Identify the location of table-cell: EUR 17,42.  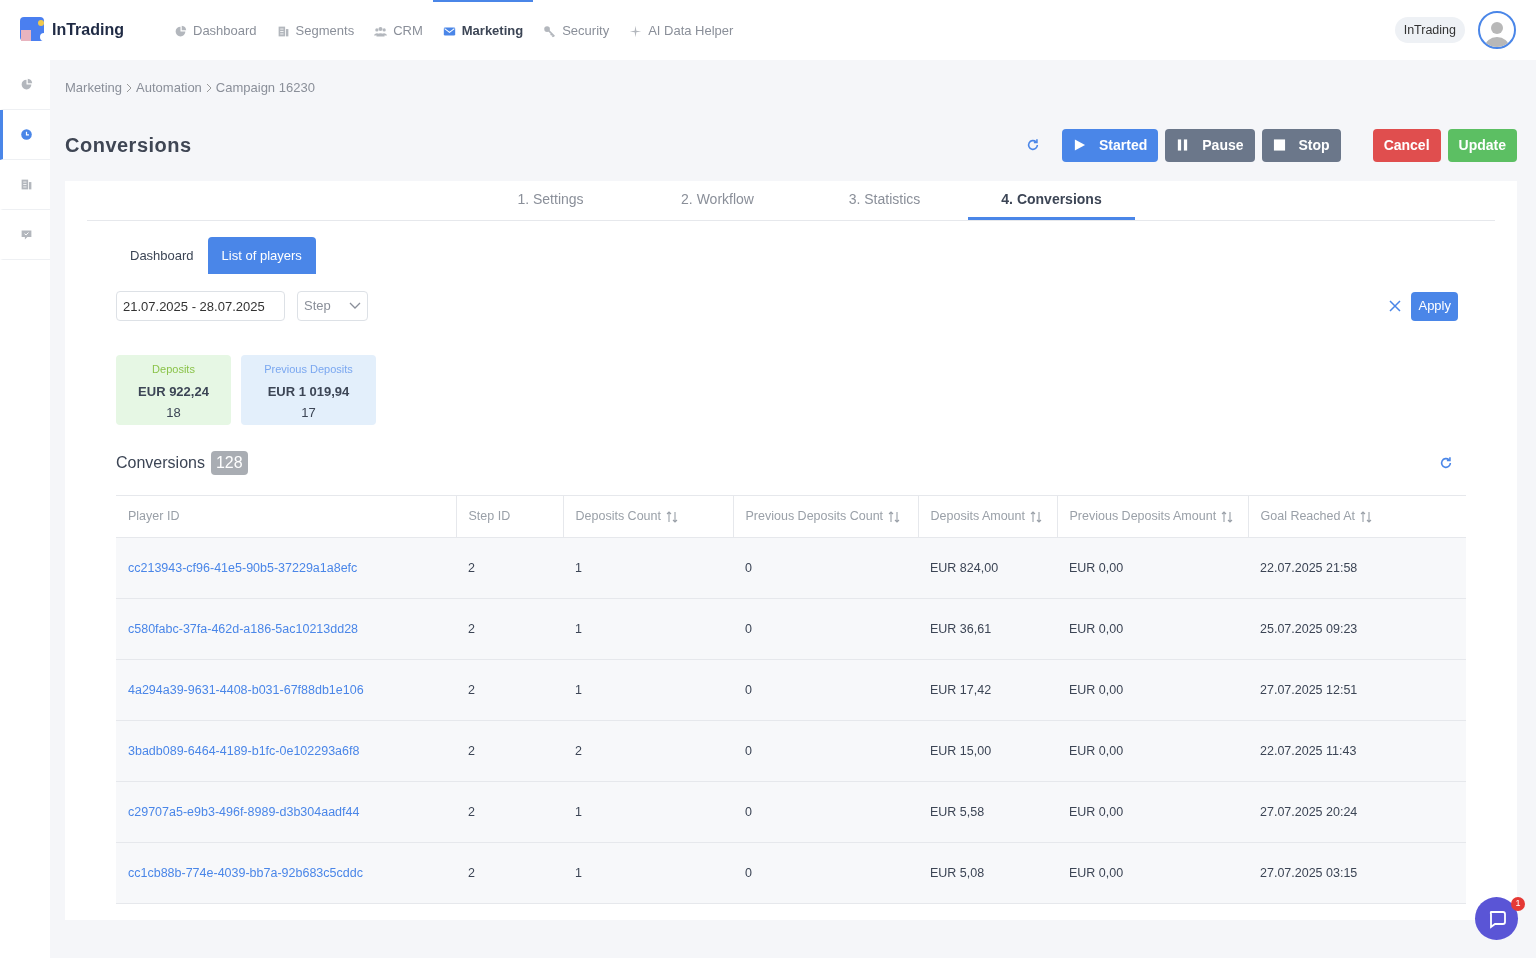
(987, 690).